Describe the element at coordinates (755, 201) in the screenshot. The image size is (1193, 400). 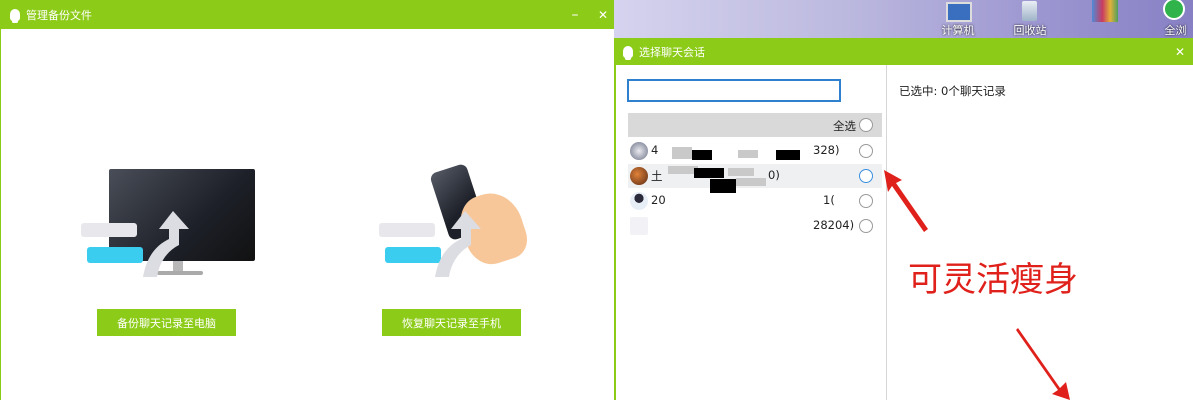
I see `session-row: 20 1(` at that location.